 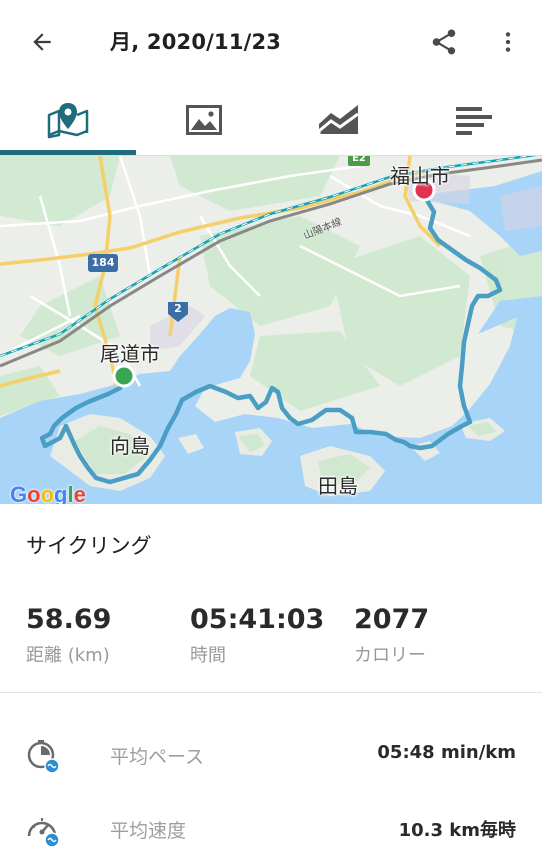 I want to click on area-chart-icon, so click(x=338, y=119).